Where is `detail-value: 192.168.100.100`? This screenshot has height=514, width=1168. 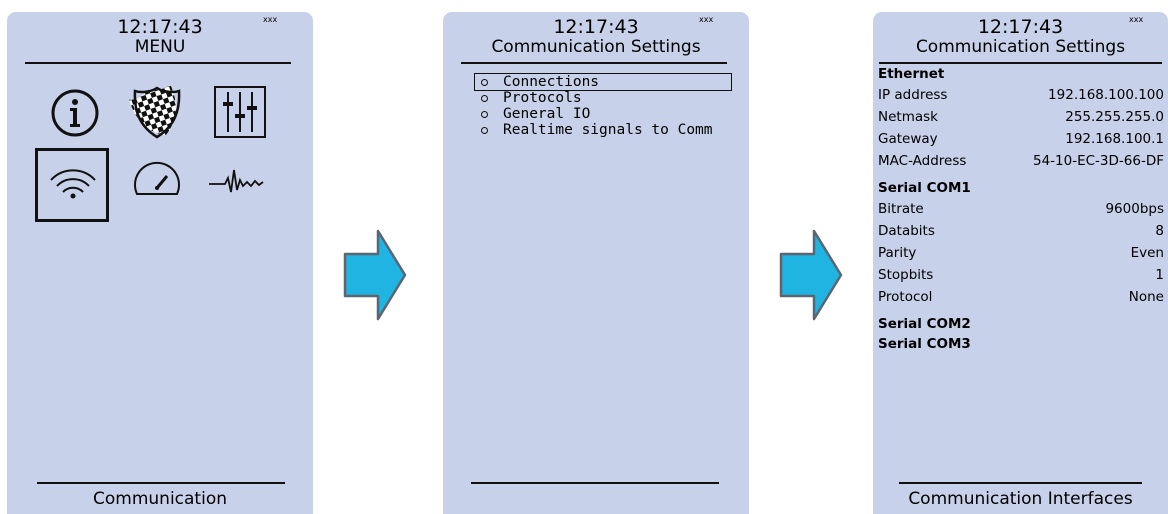 detail-value: 192.168.100.100 is located at coordinates (1106, 95).